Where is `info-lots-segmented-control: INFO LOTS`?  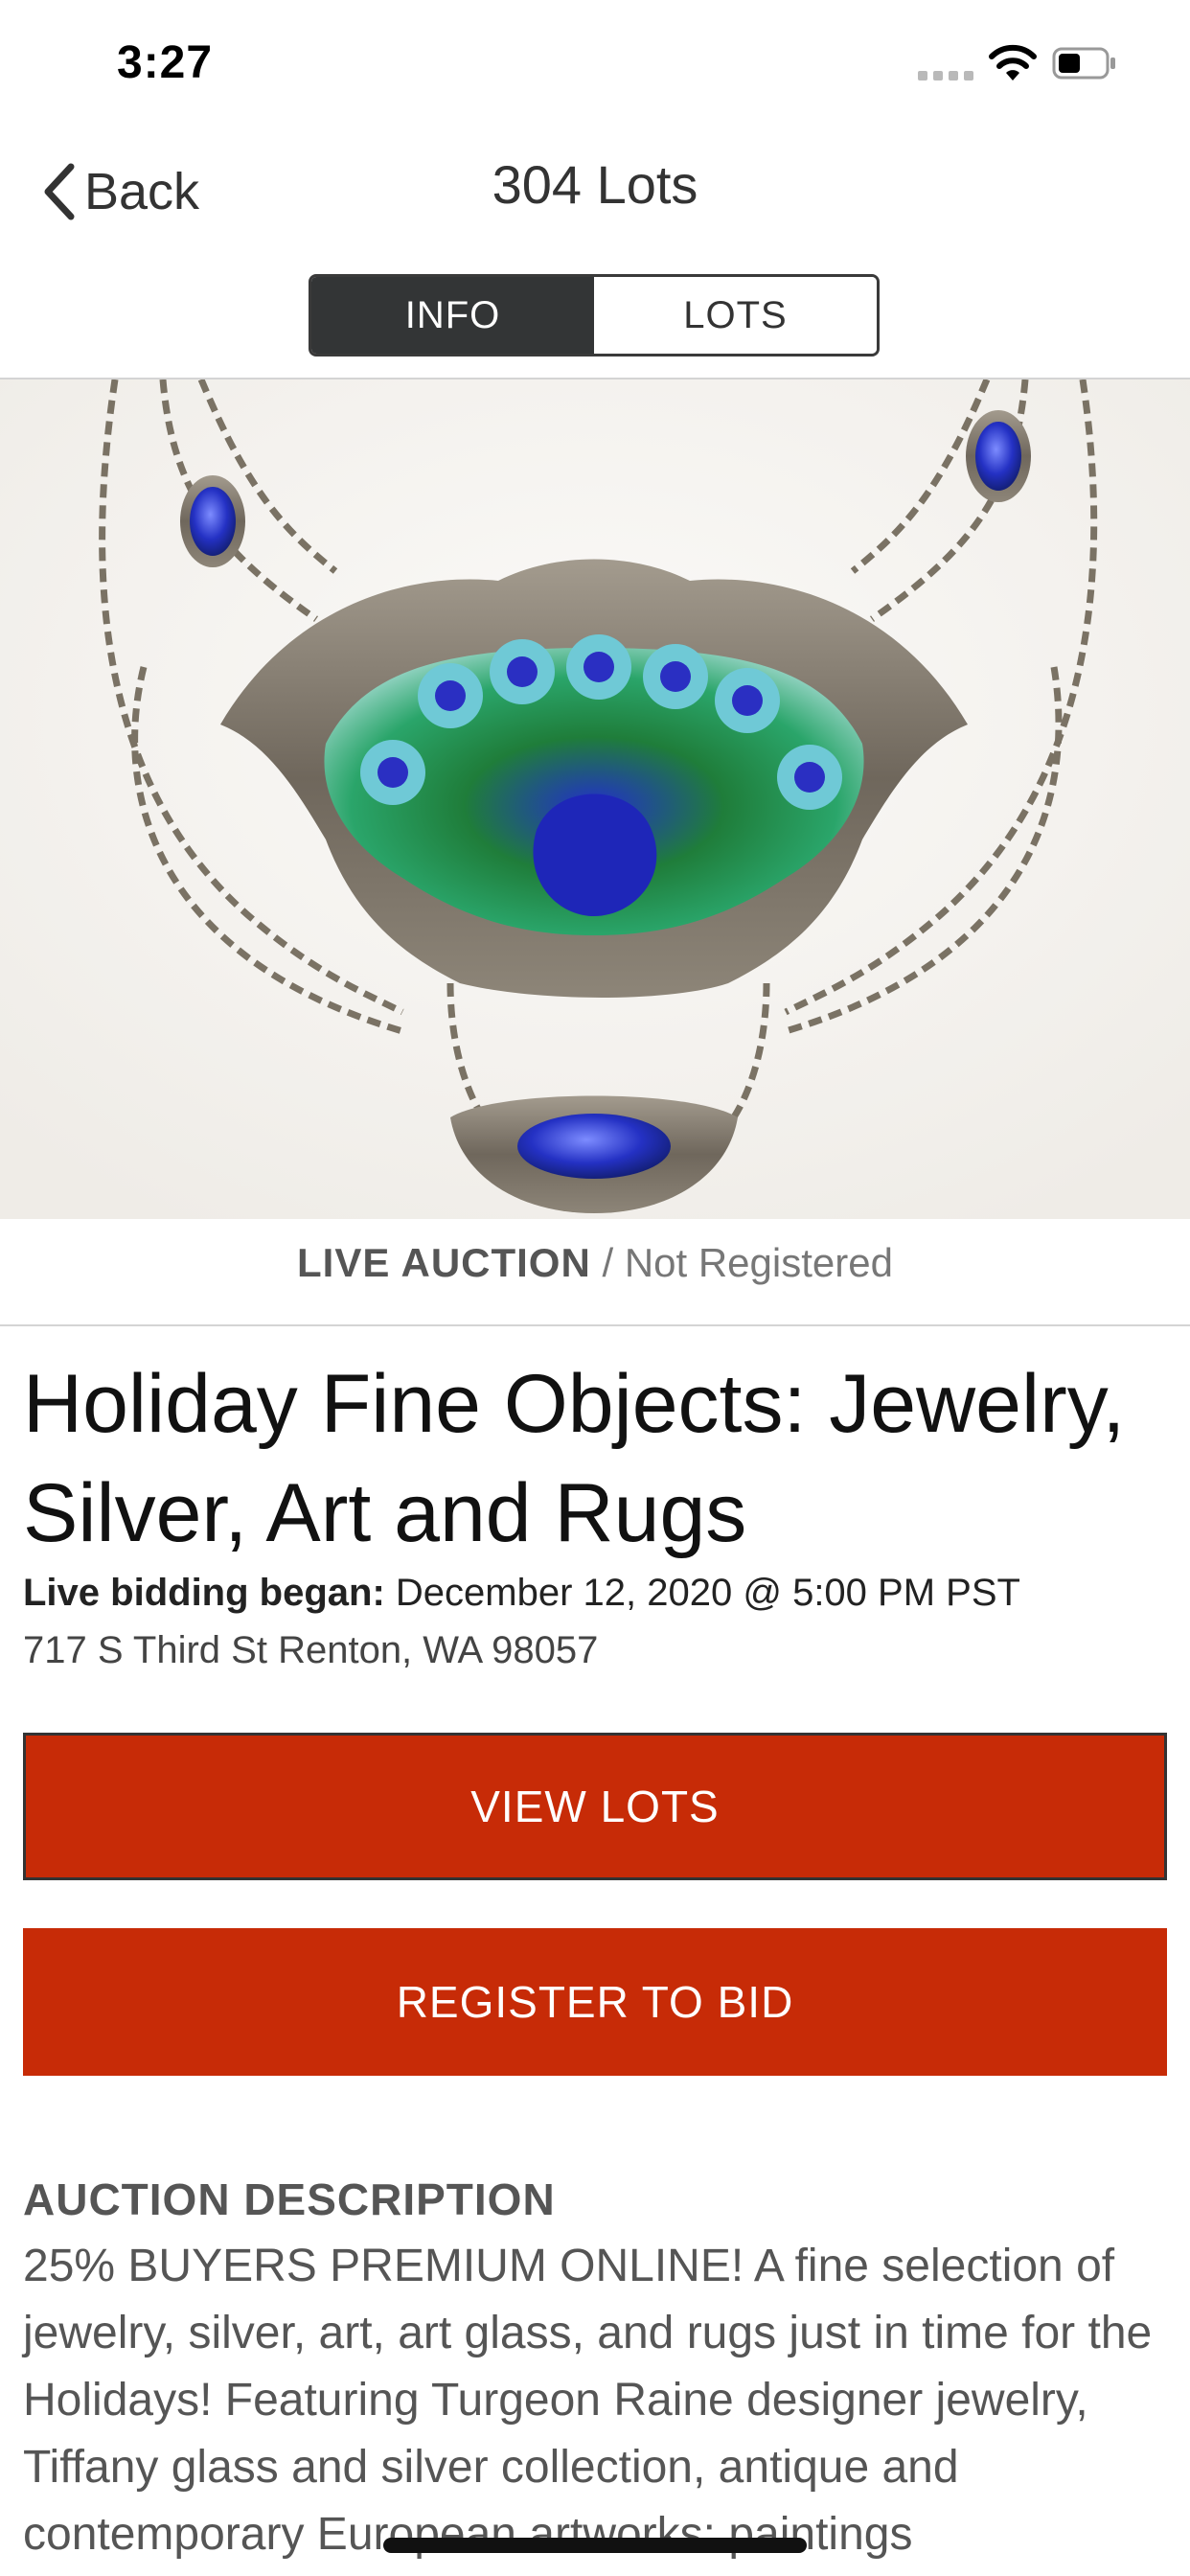
info-lots-segmented-control: INFO LOTS is located at coordinates (594, 315).